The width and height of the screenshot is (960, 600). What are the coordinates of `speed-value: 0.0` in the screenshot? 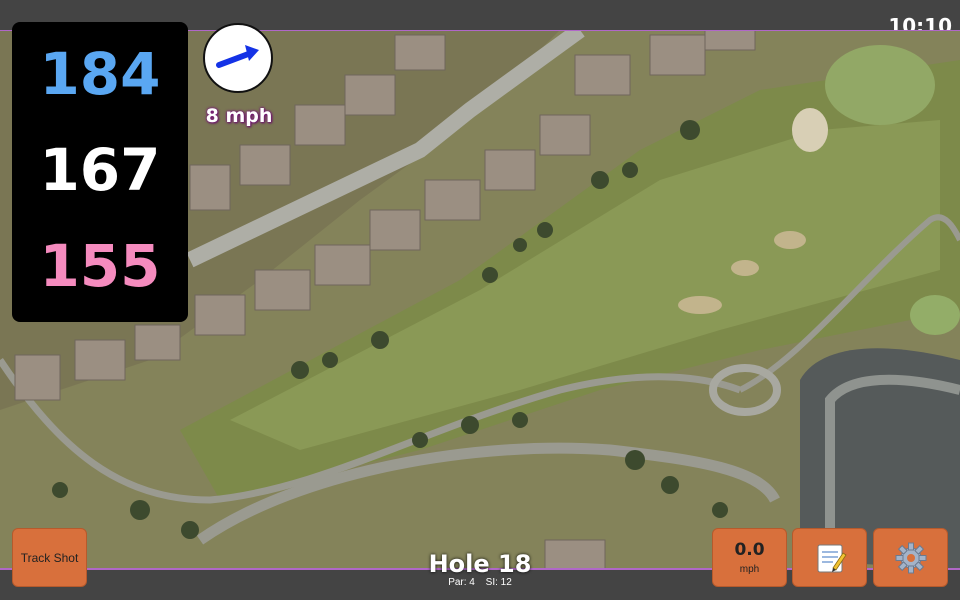 It's located at (749, 550).